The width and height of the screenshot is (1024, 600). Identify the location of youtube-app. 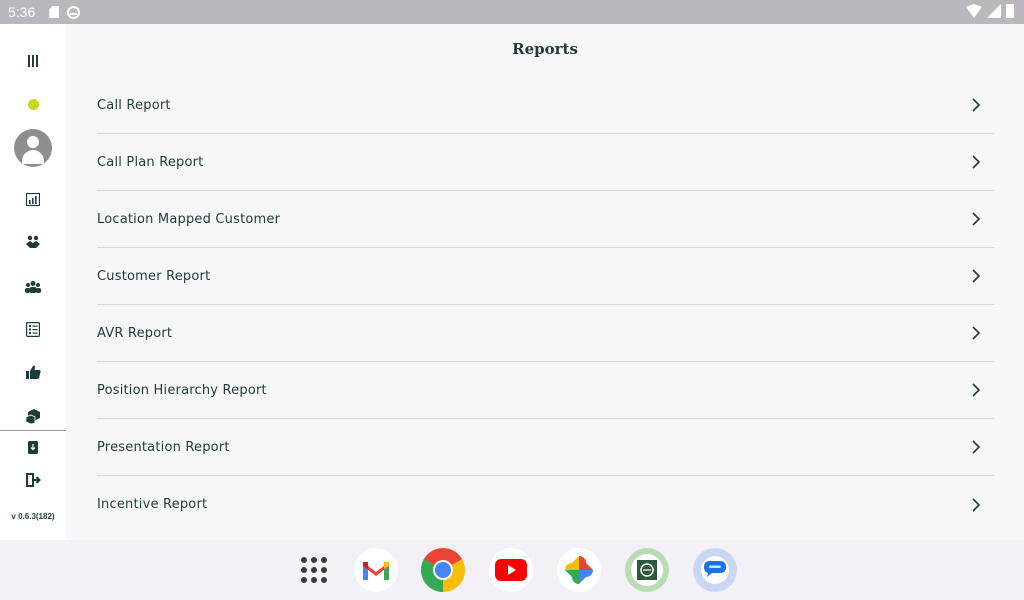
(511, 570).